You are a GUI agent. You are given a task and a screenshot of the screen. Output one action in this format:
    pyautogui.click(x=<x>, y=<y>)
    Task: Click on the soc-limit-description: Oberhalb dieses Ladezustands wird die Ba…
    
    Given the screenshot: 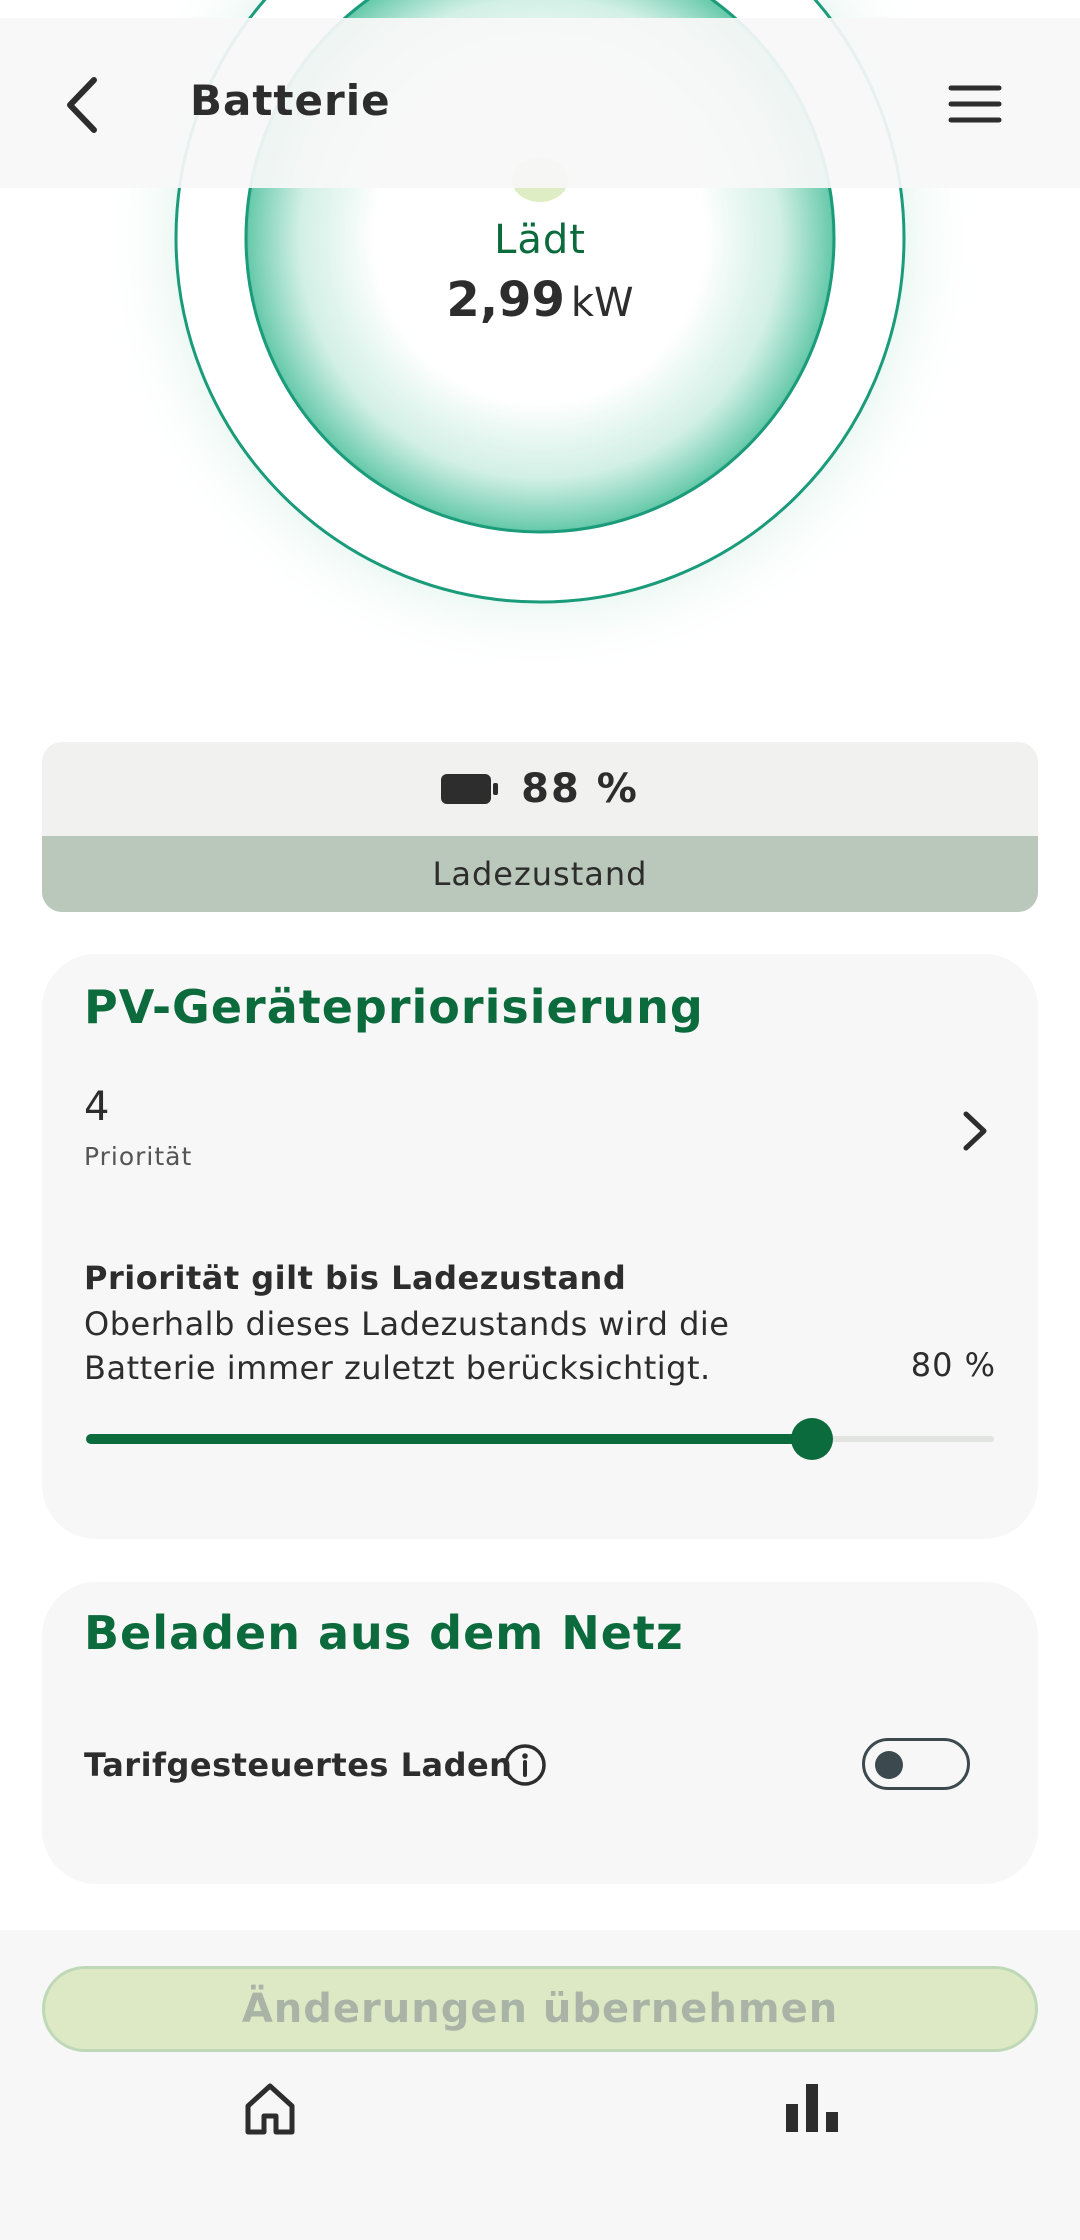 What is the action you would take?
    pyautogui.click(x=407, y=1346)
    